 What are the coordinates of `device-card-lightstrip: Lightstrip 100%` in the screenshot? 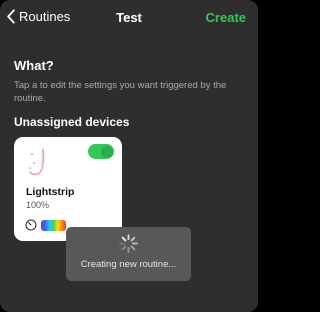 It's located at (68, 189).